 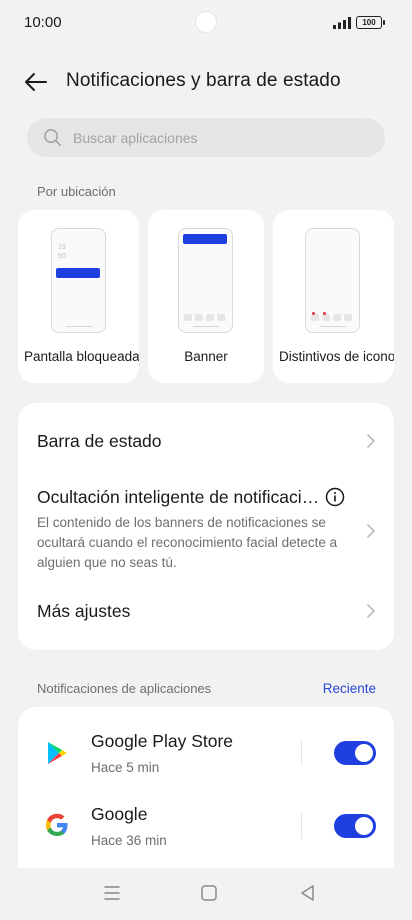 I want to click on info-icon, so click(x=335, y=497).